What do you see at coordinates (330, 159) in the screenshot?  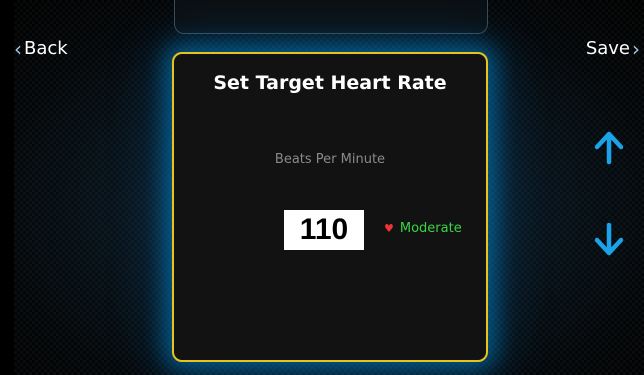 I see `unit-label: Beats Per Minute` at bounding box center [330, 159].